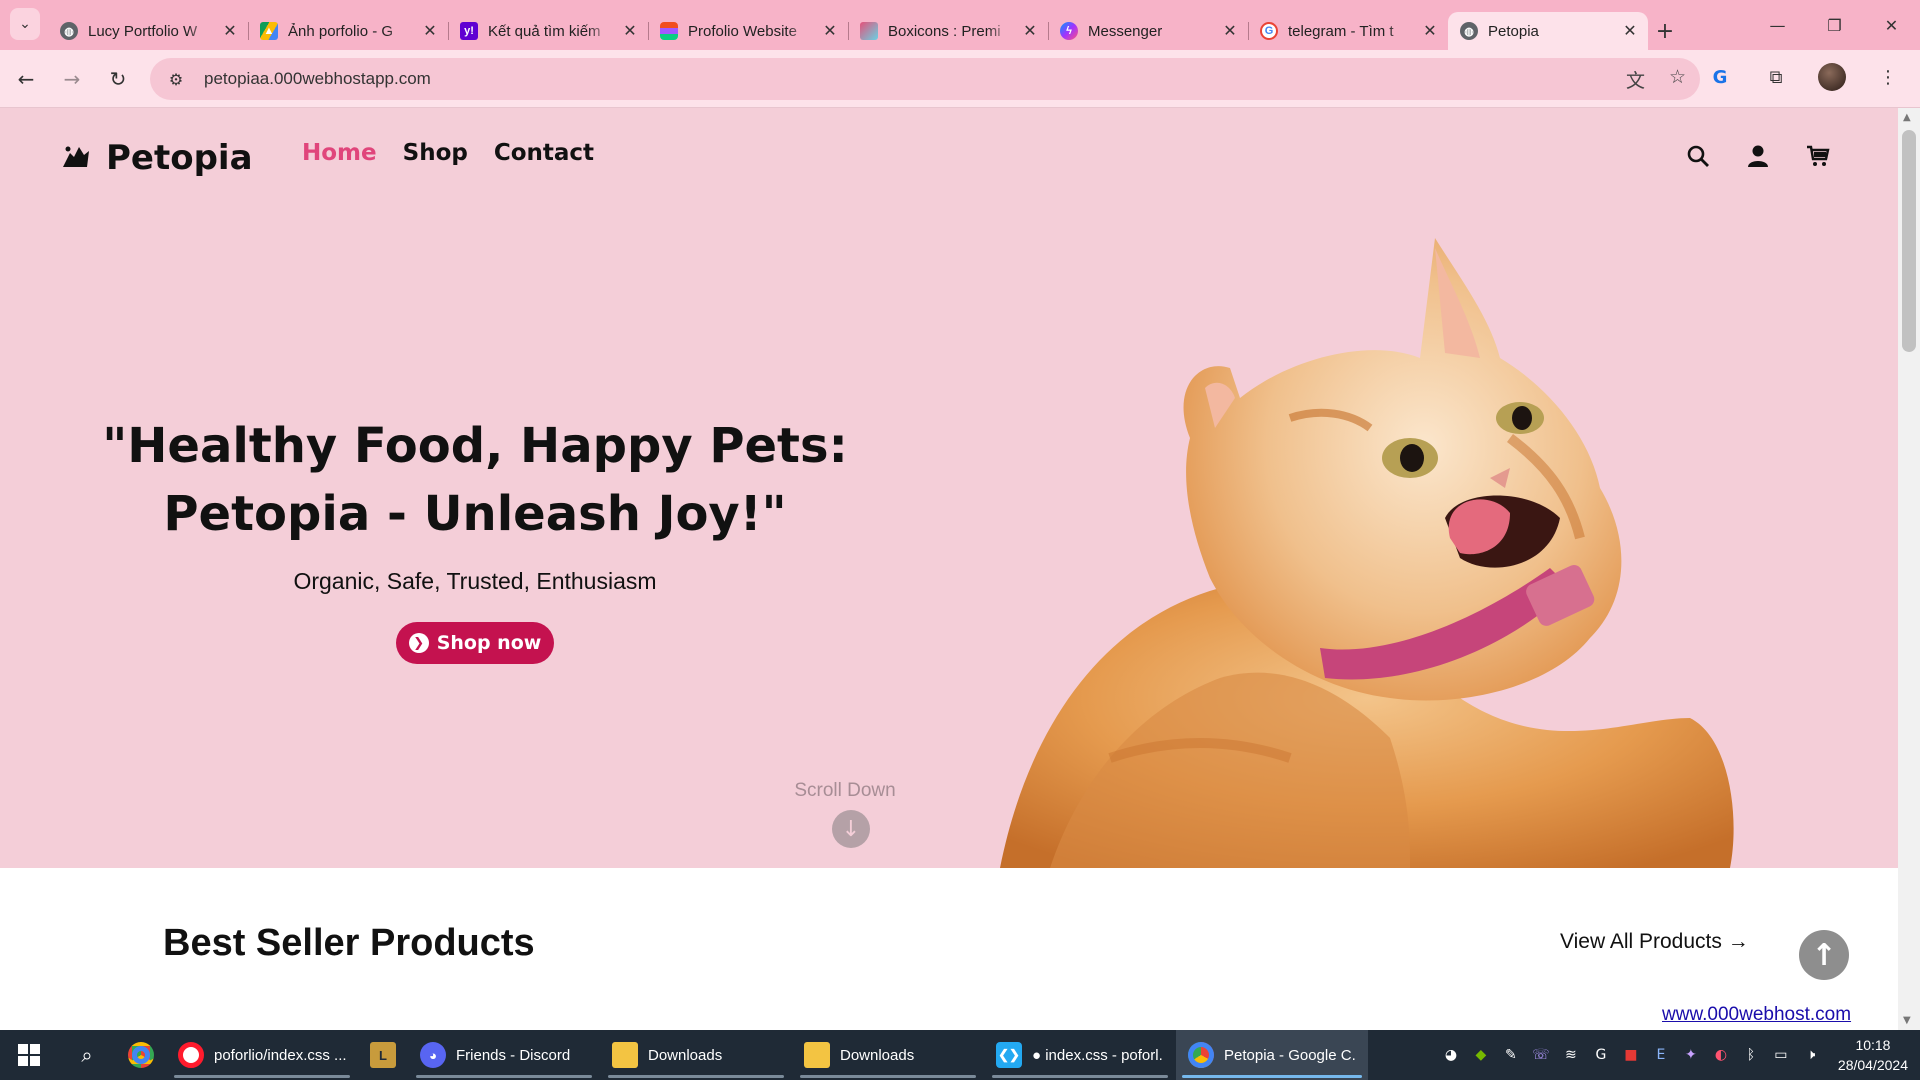 Image resolution: width=1920 pixels, height=1080 pixels. I want to click on globe-icon: ◍, so click(1469, 31).